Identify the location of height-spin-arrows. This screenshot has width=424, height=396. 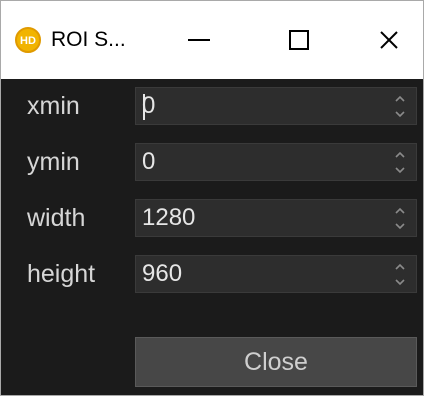
(400, 274).